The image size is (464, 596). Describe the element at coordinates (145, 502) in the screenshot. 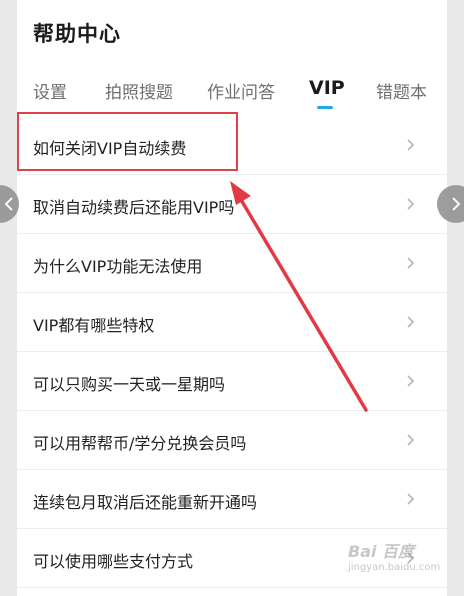

I see `faq-item-label: 连续包月取消后还能重新开通吗` at that location.